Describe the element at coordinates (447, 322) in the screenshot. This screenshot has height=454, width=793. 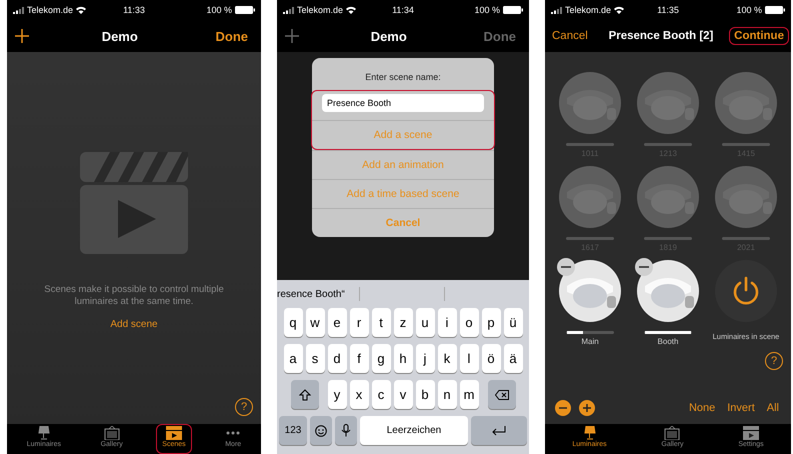
I see `keyboard-key: i` at that location.